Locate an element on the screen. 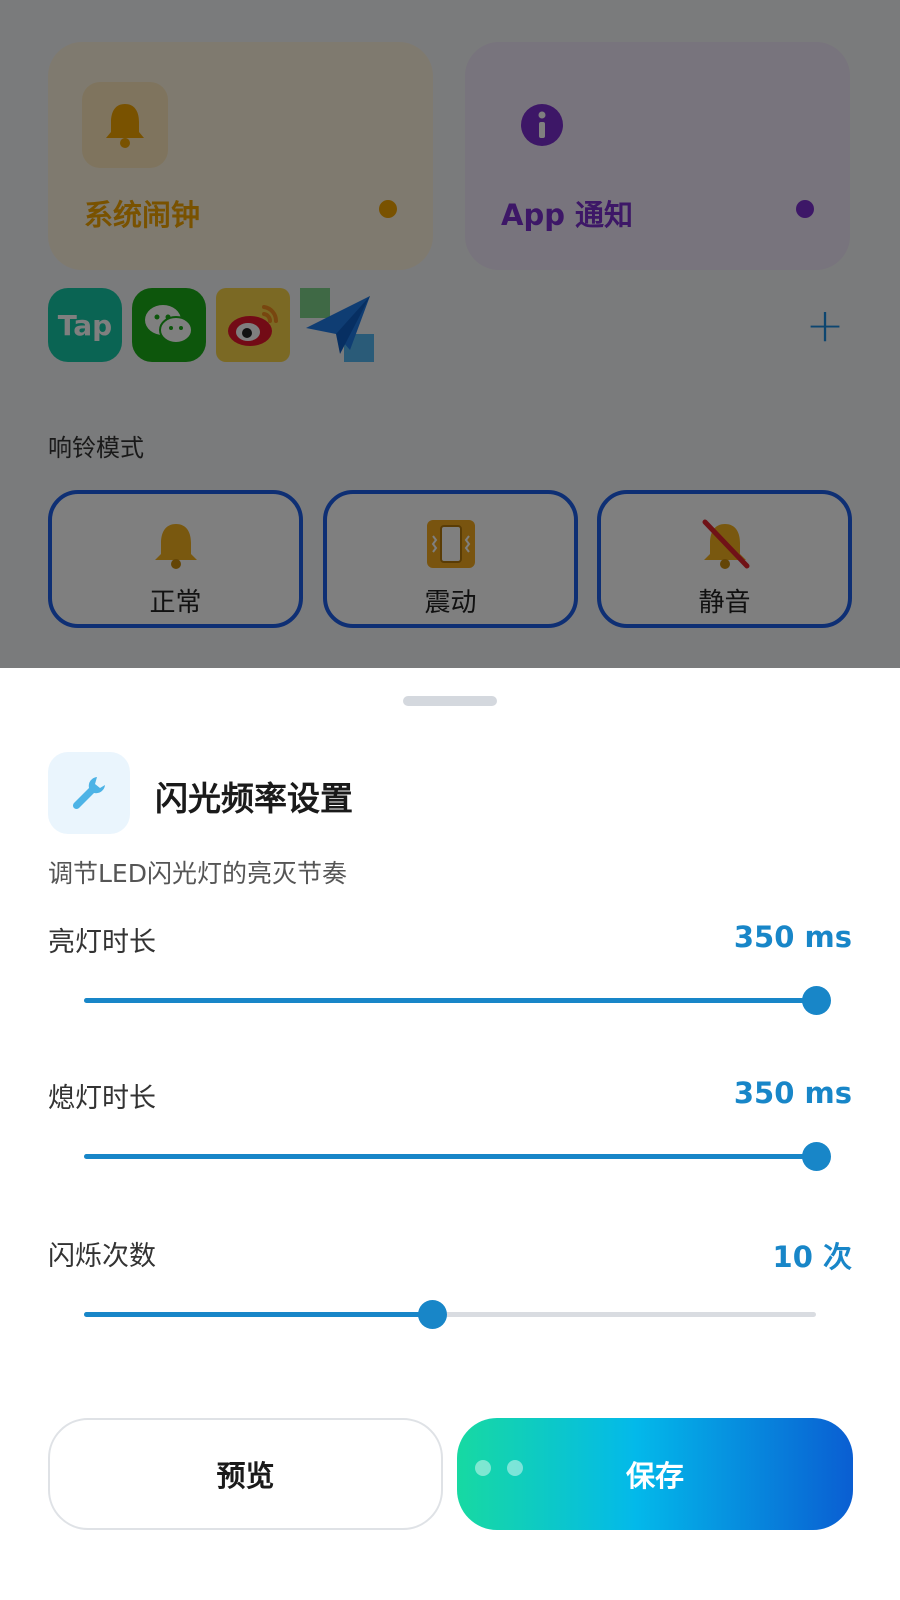 This screenshot has height=1600, width=900. system-alarm-title: 系统闹钟 is located at coordinates (142, 215).